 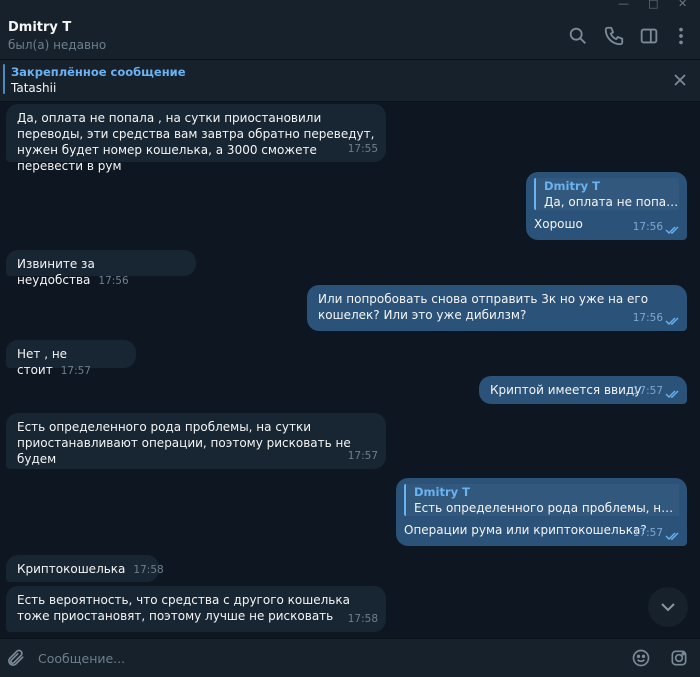 I want to click on chevron-down-icon, so click(x=668, y=607).